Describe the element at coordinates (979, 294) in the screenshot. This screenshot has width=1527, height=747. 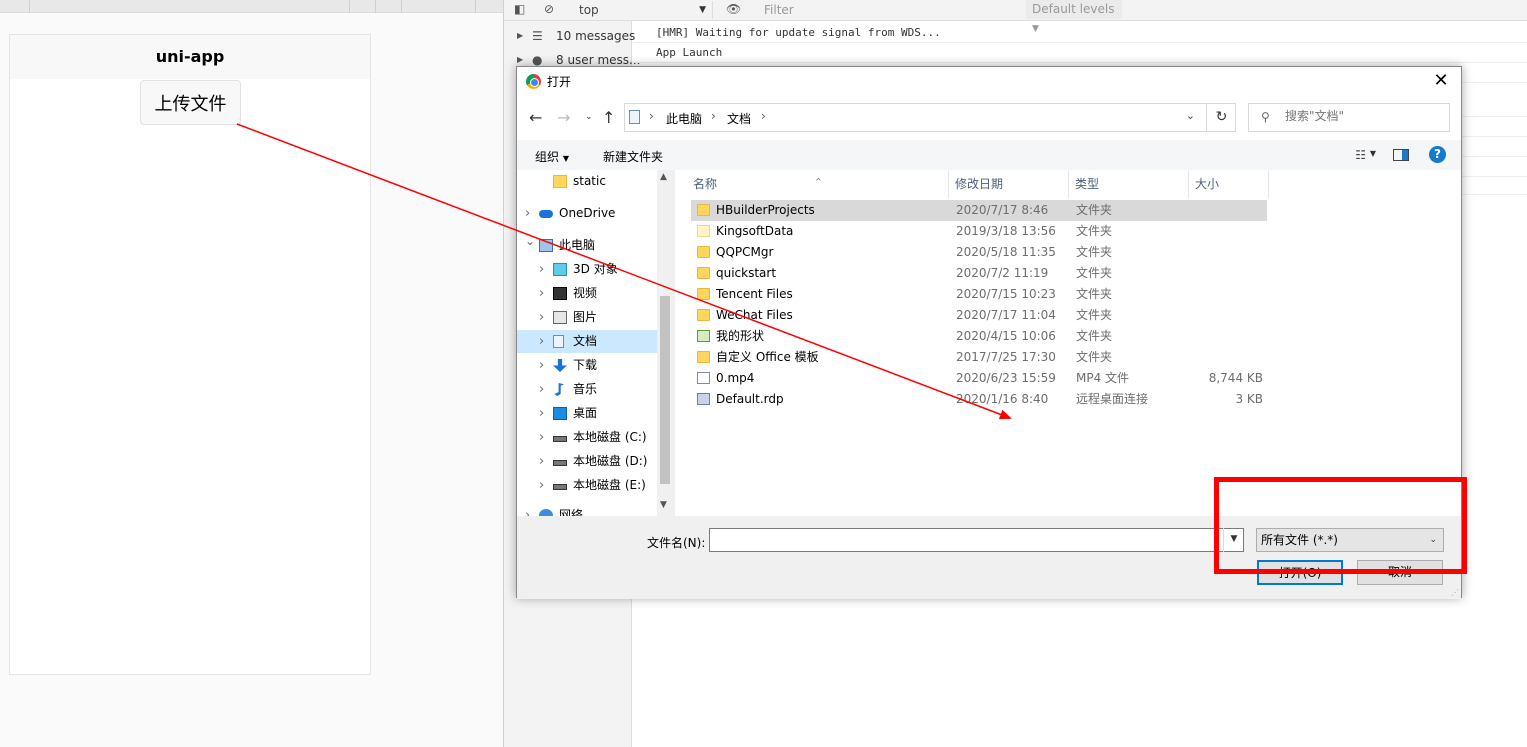
I see `file-row: Tencent Files 2020/7/15 10:23 文件夹` at that location.